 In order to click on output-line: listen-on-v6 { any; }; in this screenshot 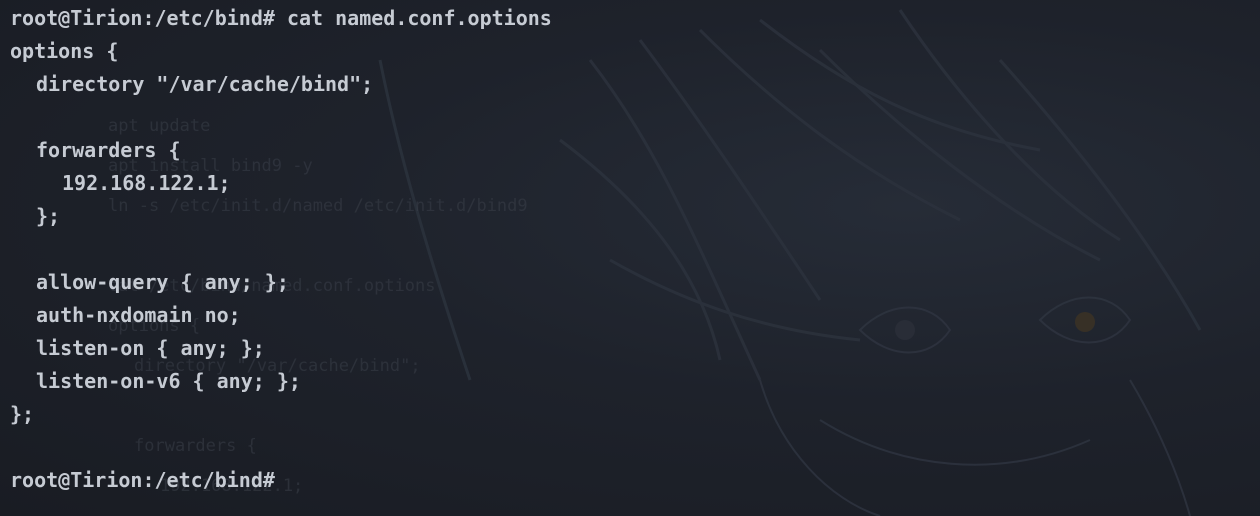, I will do `click(168, 381)`.